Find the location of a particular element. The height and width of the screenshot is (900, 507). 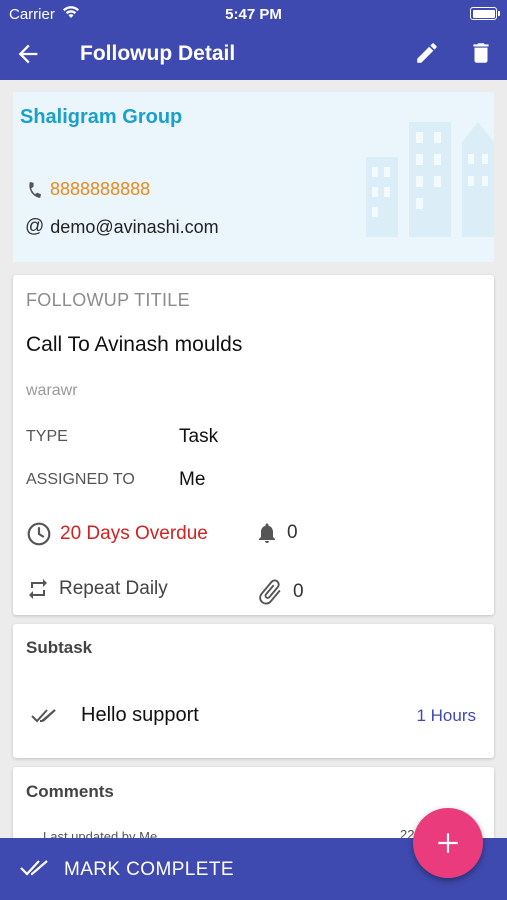

app-bar: Followup Detail is located at coordinates (253, 54).